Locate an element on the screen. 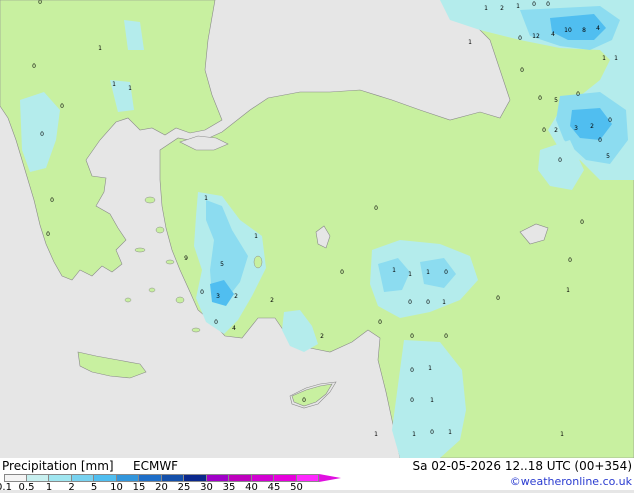 The height and width of the screenshot is (493, 634). legend-tick-label: 30 is located at coordinates (206, 487).